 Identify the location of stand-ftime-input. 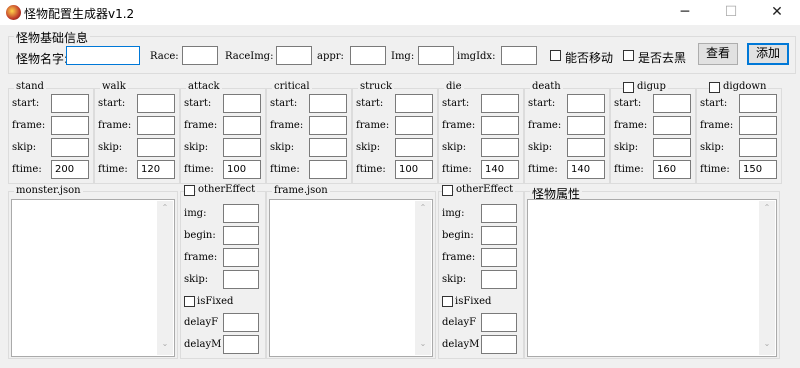
(70, 169).